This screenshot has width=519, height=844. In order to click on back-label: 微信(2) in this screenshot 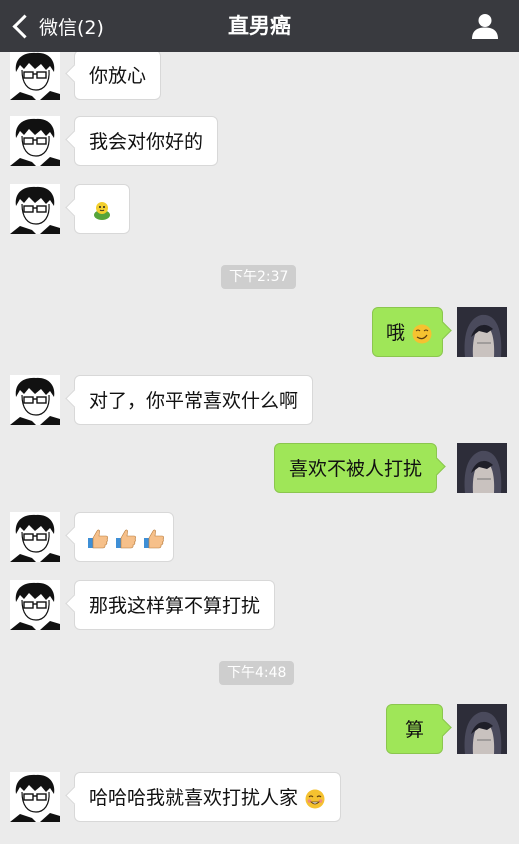, I will do `click(71, 27)`.